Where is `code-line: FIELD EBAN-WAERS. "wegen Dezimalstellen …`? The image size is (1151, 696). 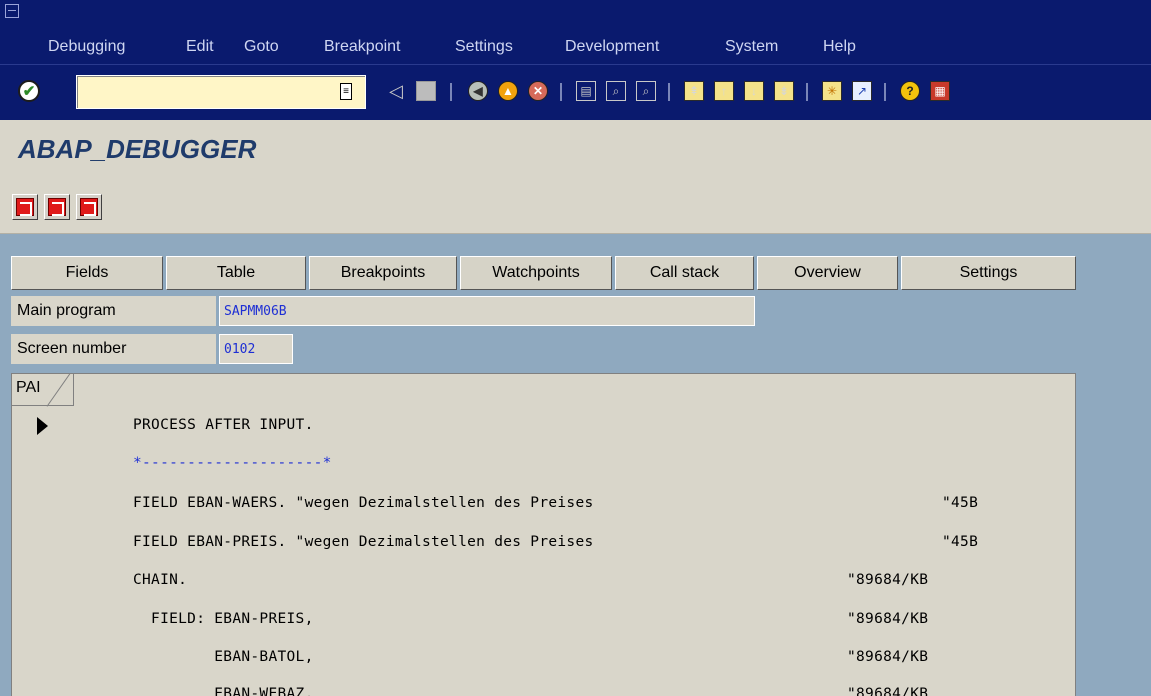
code-line: FIELD EBAN-WAERS. "wegen Dezimalstellen … is located at coordinates (363, 503).